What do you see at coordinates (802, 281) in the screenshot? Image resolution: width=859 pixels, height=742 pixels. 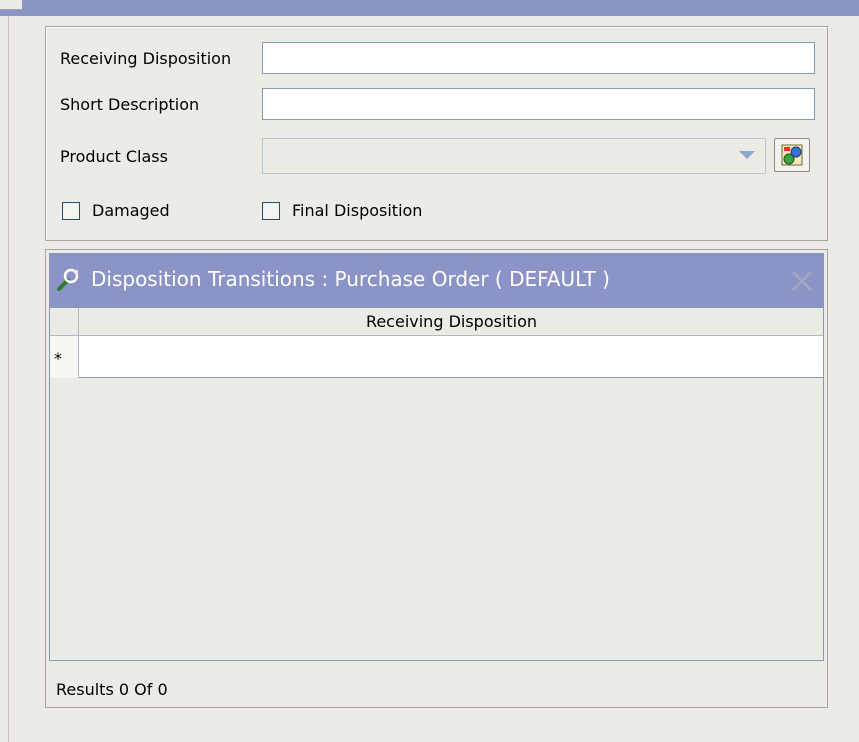 I see `close-icon` at bounding box center [802, 281].